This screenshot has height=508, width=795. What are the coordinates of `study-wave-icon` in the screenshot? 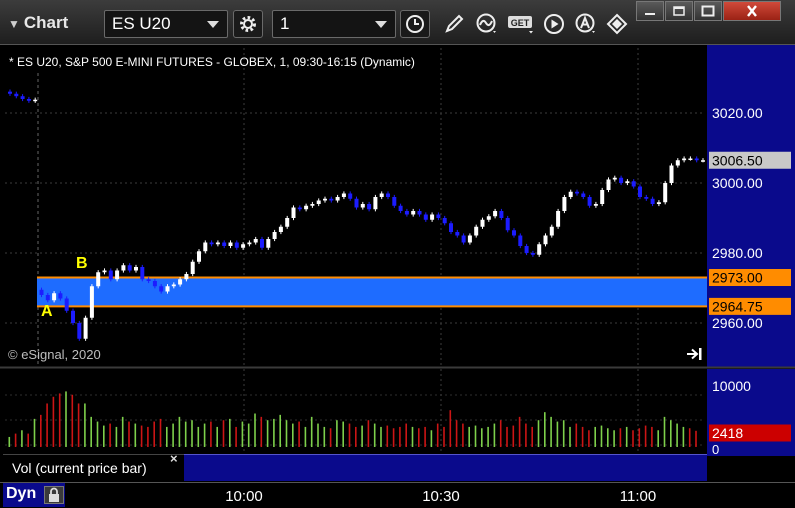 It's located at (486, 23).